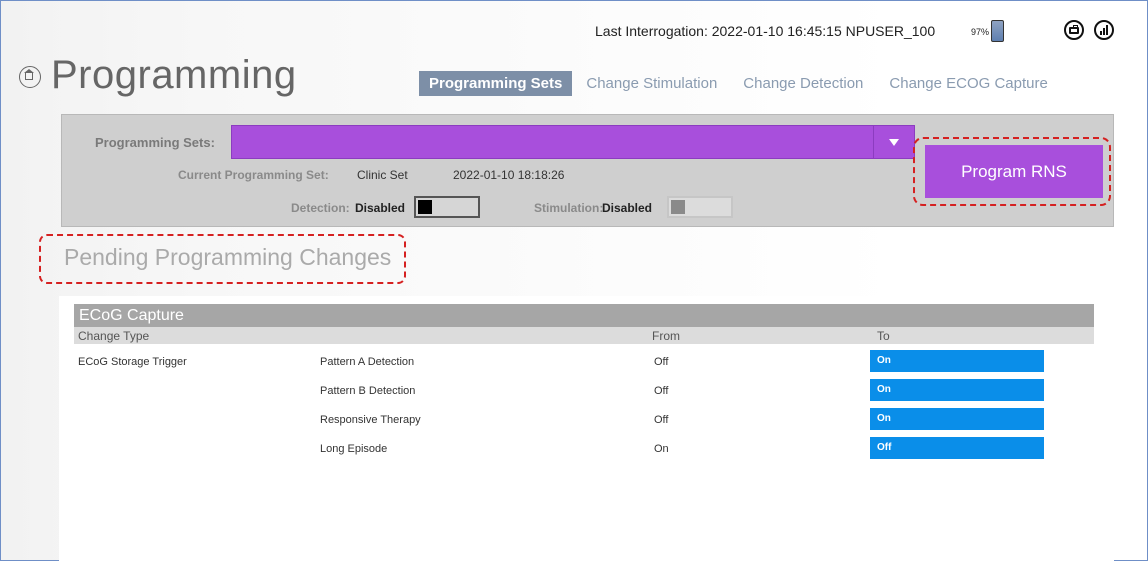 The width and height of the screenshot is (1148, 562). What do you see at coordinates (957, 448) in the screenshot?
I see `to-value-box: Off` at bounding box center [957, 448].